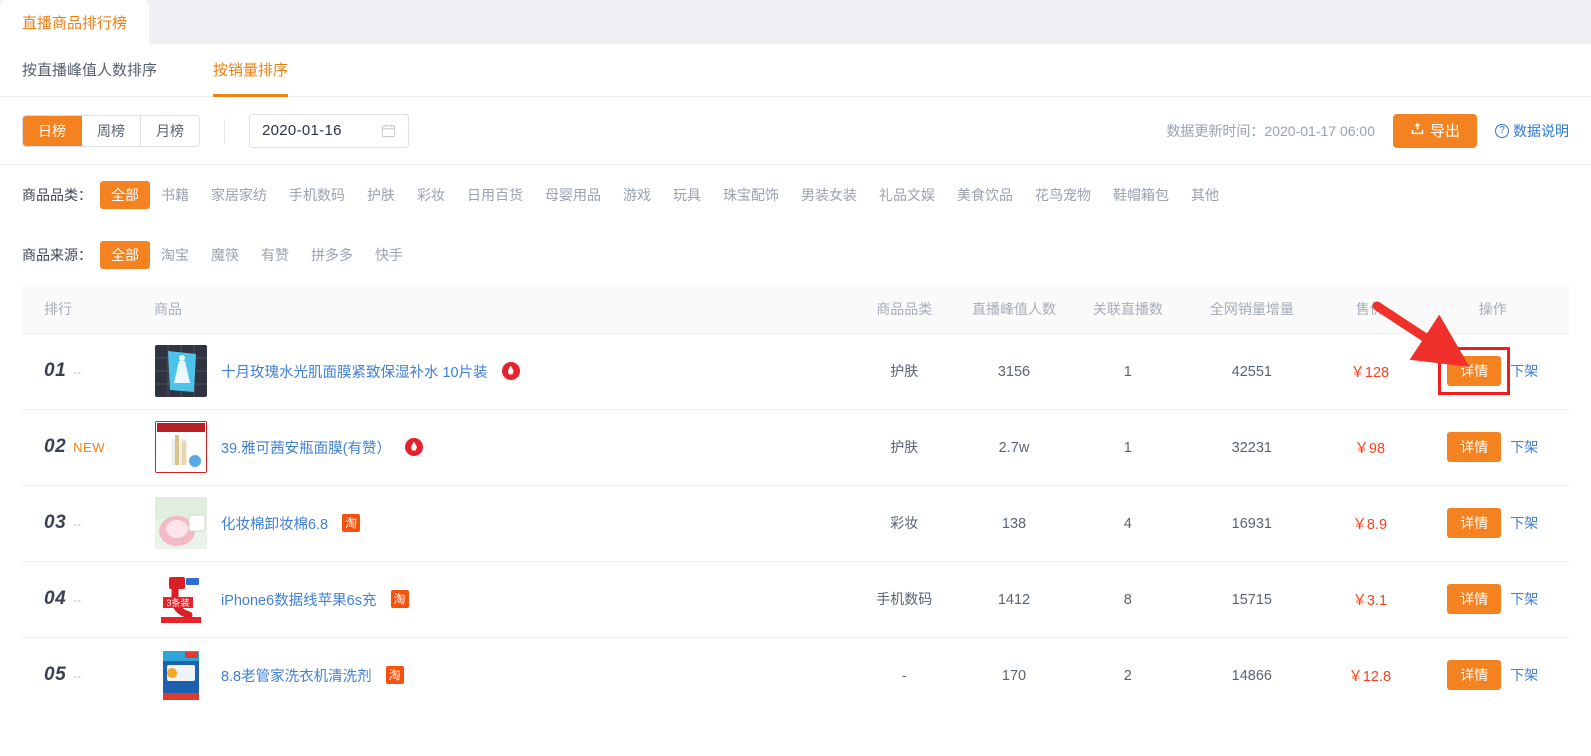 The image size is (1591, 756). I want to click on facet-category-skincare: 护肤, so click(381, 195).